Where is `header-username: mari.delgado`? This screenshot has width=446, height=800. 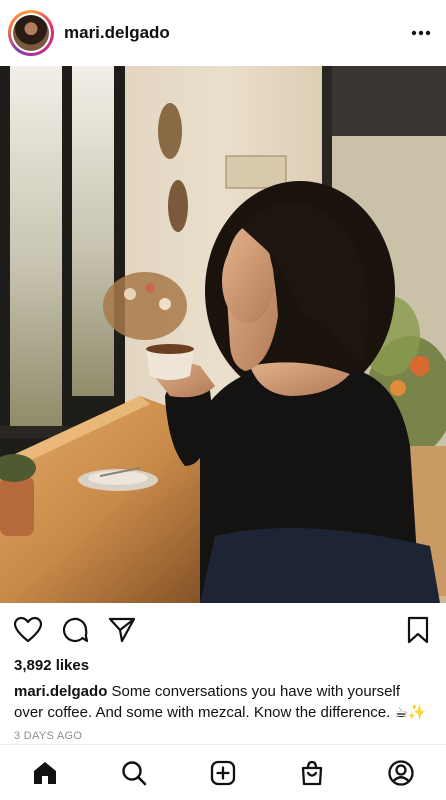 header-username: mari.delgado is located at coordinates (117, 33).